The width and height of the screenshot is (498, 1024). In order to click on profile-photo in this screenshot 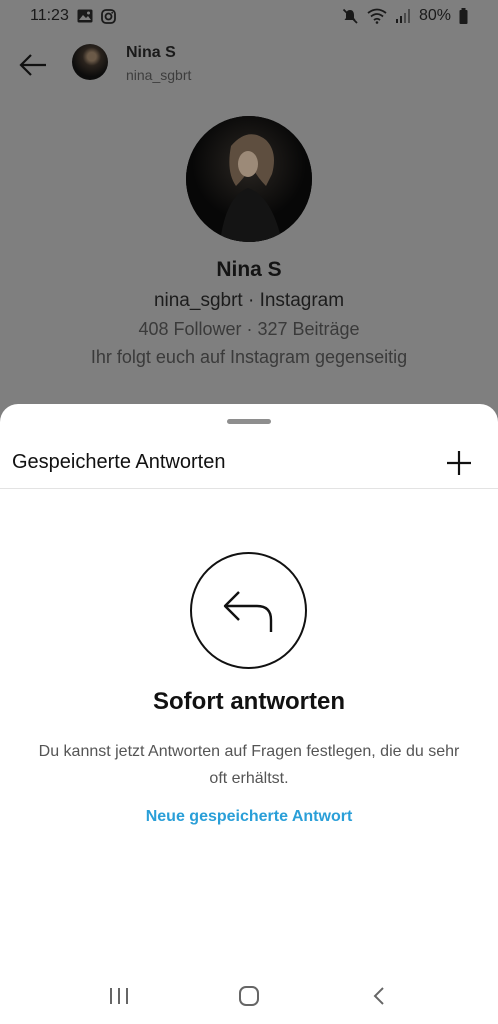, I will do `click(249, 179)`.